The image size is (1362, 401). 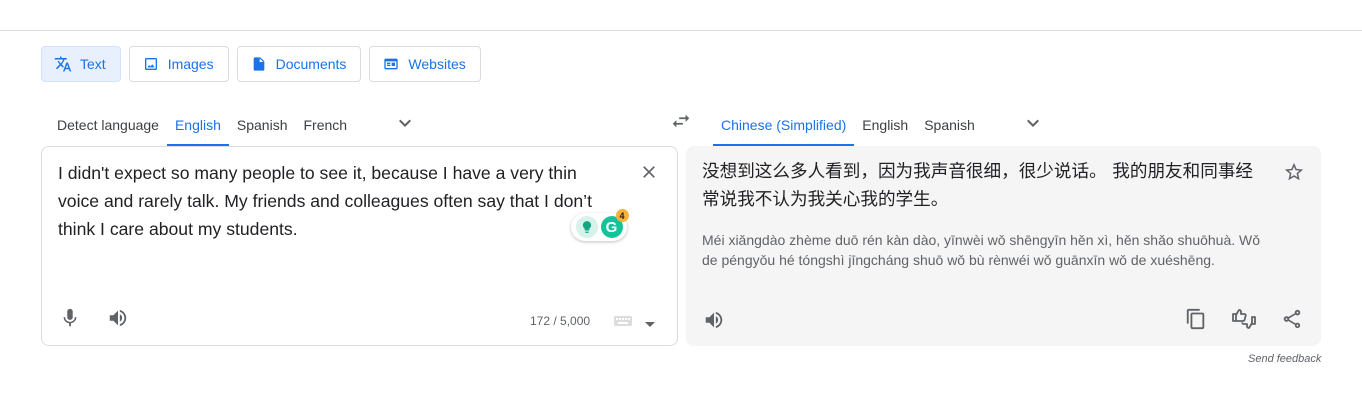 I want to click on rate-translation-button, so click(x=1244, y=321).